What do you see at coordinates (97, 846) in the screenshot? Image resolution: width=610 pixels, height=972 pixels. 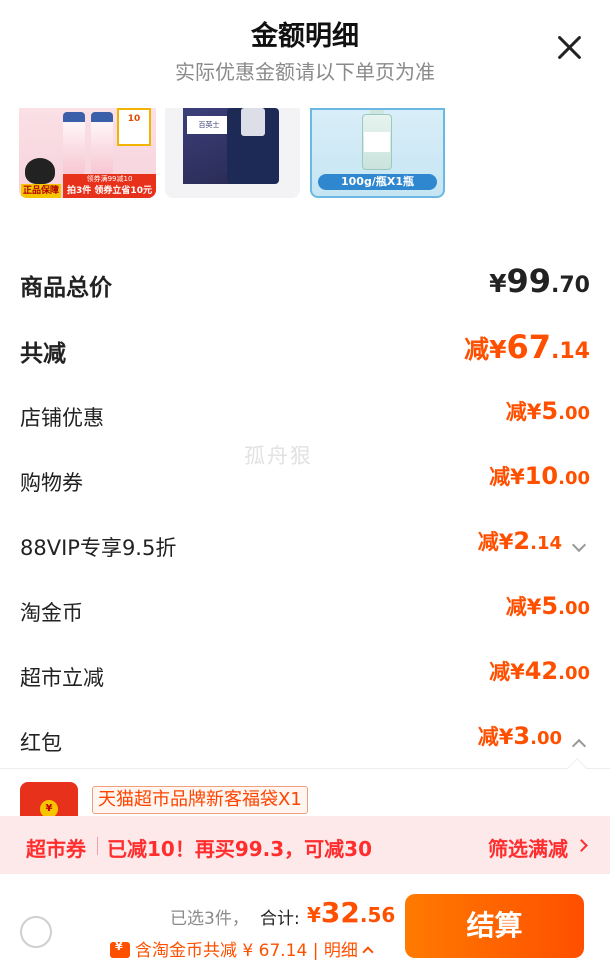 I see `divider` at bounding box center [97, 846].